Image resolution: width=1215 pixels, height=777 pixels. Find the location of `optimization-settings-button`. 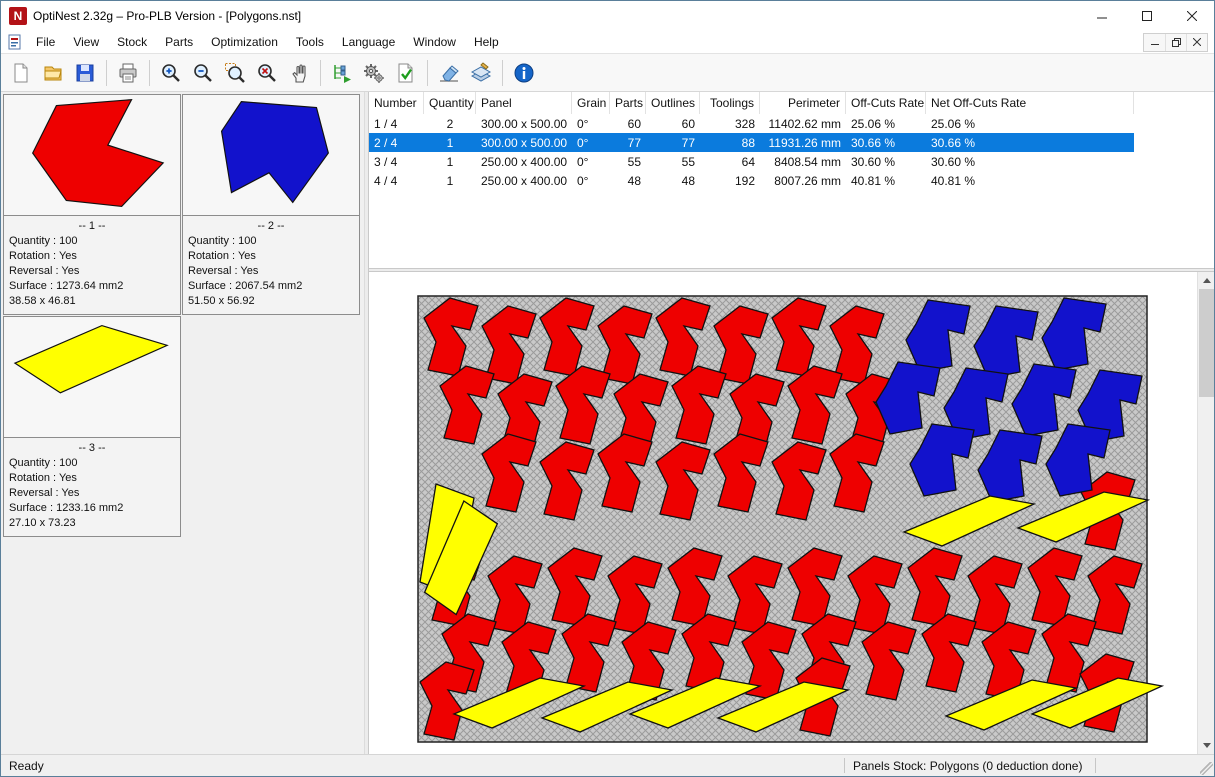

optimization-settings-button is located at coordinates (374, 73).